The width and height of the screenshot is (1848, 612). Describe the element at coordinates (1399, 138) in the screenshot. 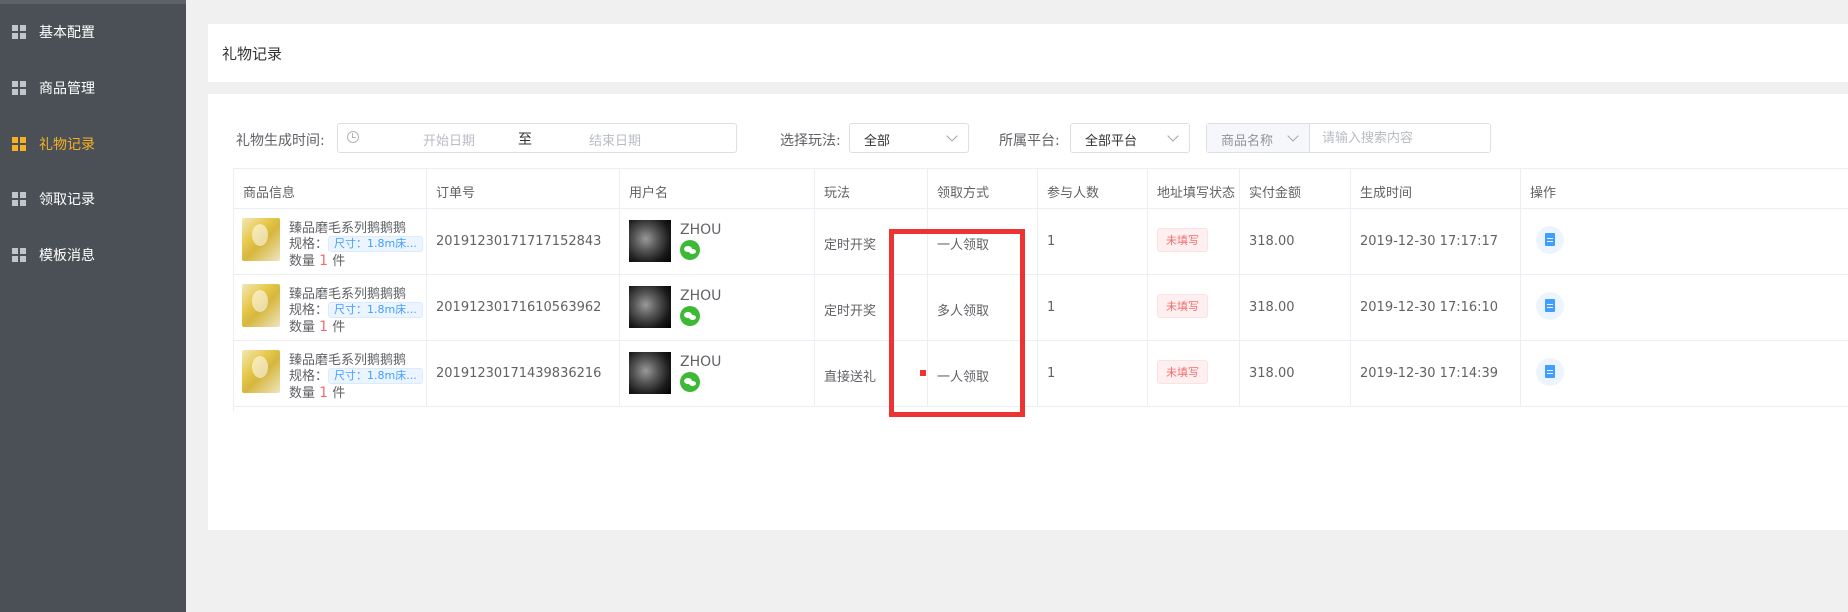

I see `search-input` at that location.